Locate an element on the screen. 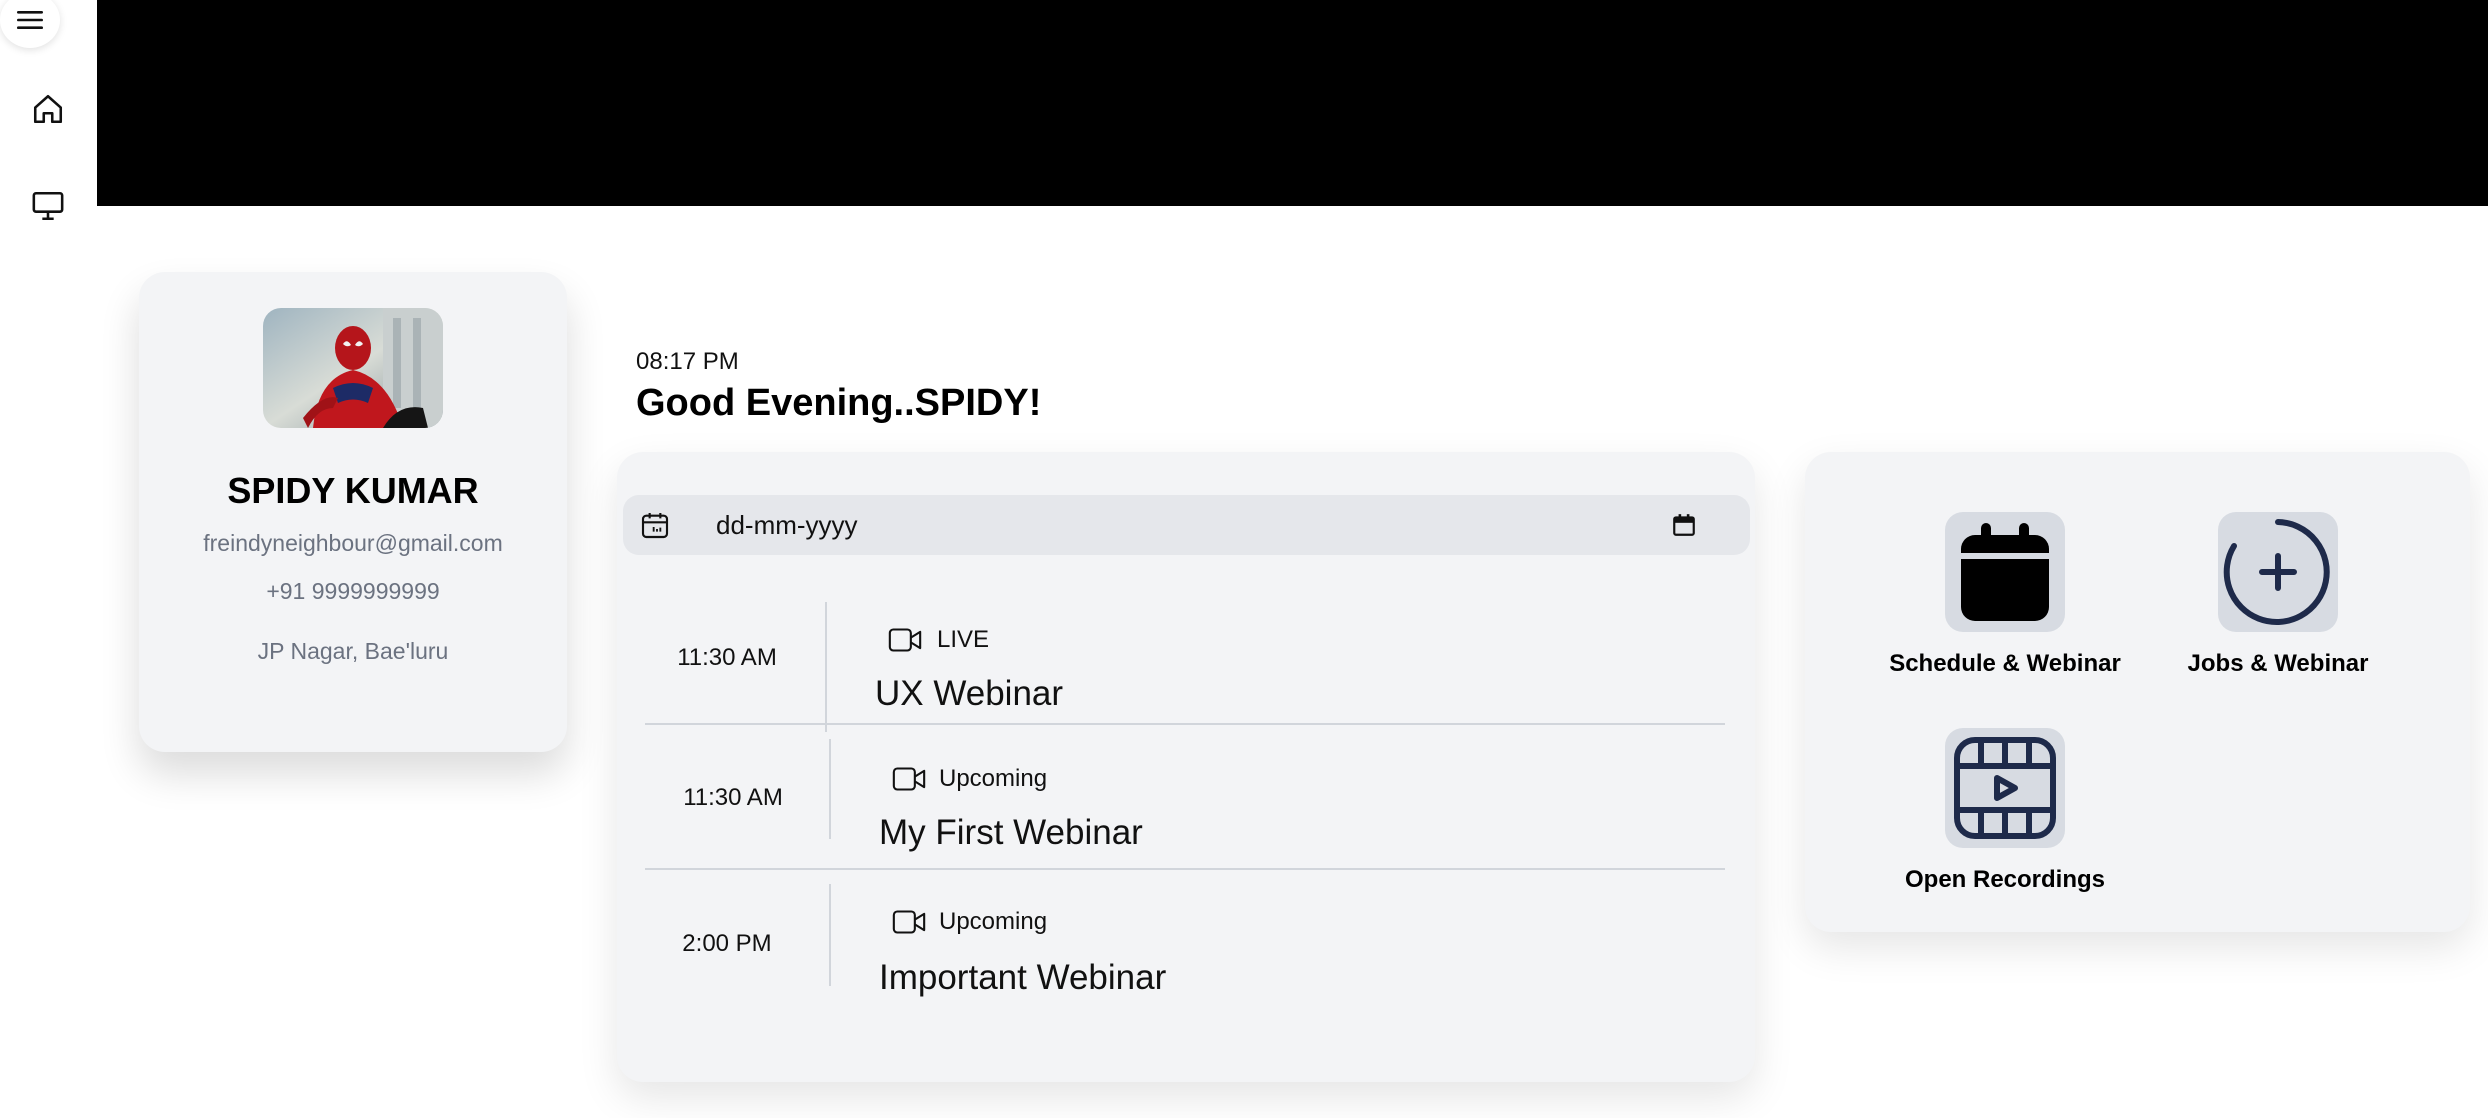 The width and height of the screenshot is (2488, 1118). profile-email: freindyneighbour@gmail.com is located at coordinates (353, 543).